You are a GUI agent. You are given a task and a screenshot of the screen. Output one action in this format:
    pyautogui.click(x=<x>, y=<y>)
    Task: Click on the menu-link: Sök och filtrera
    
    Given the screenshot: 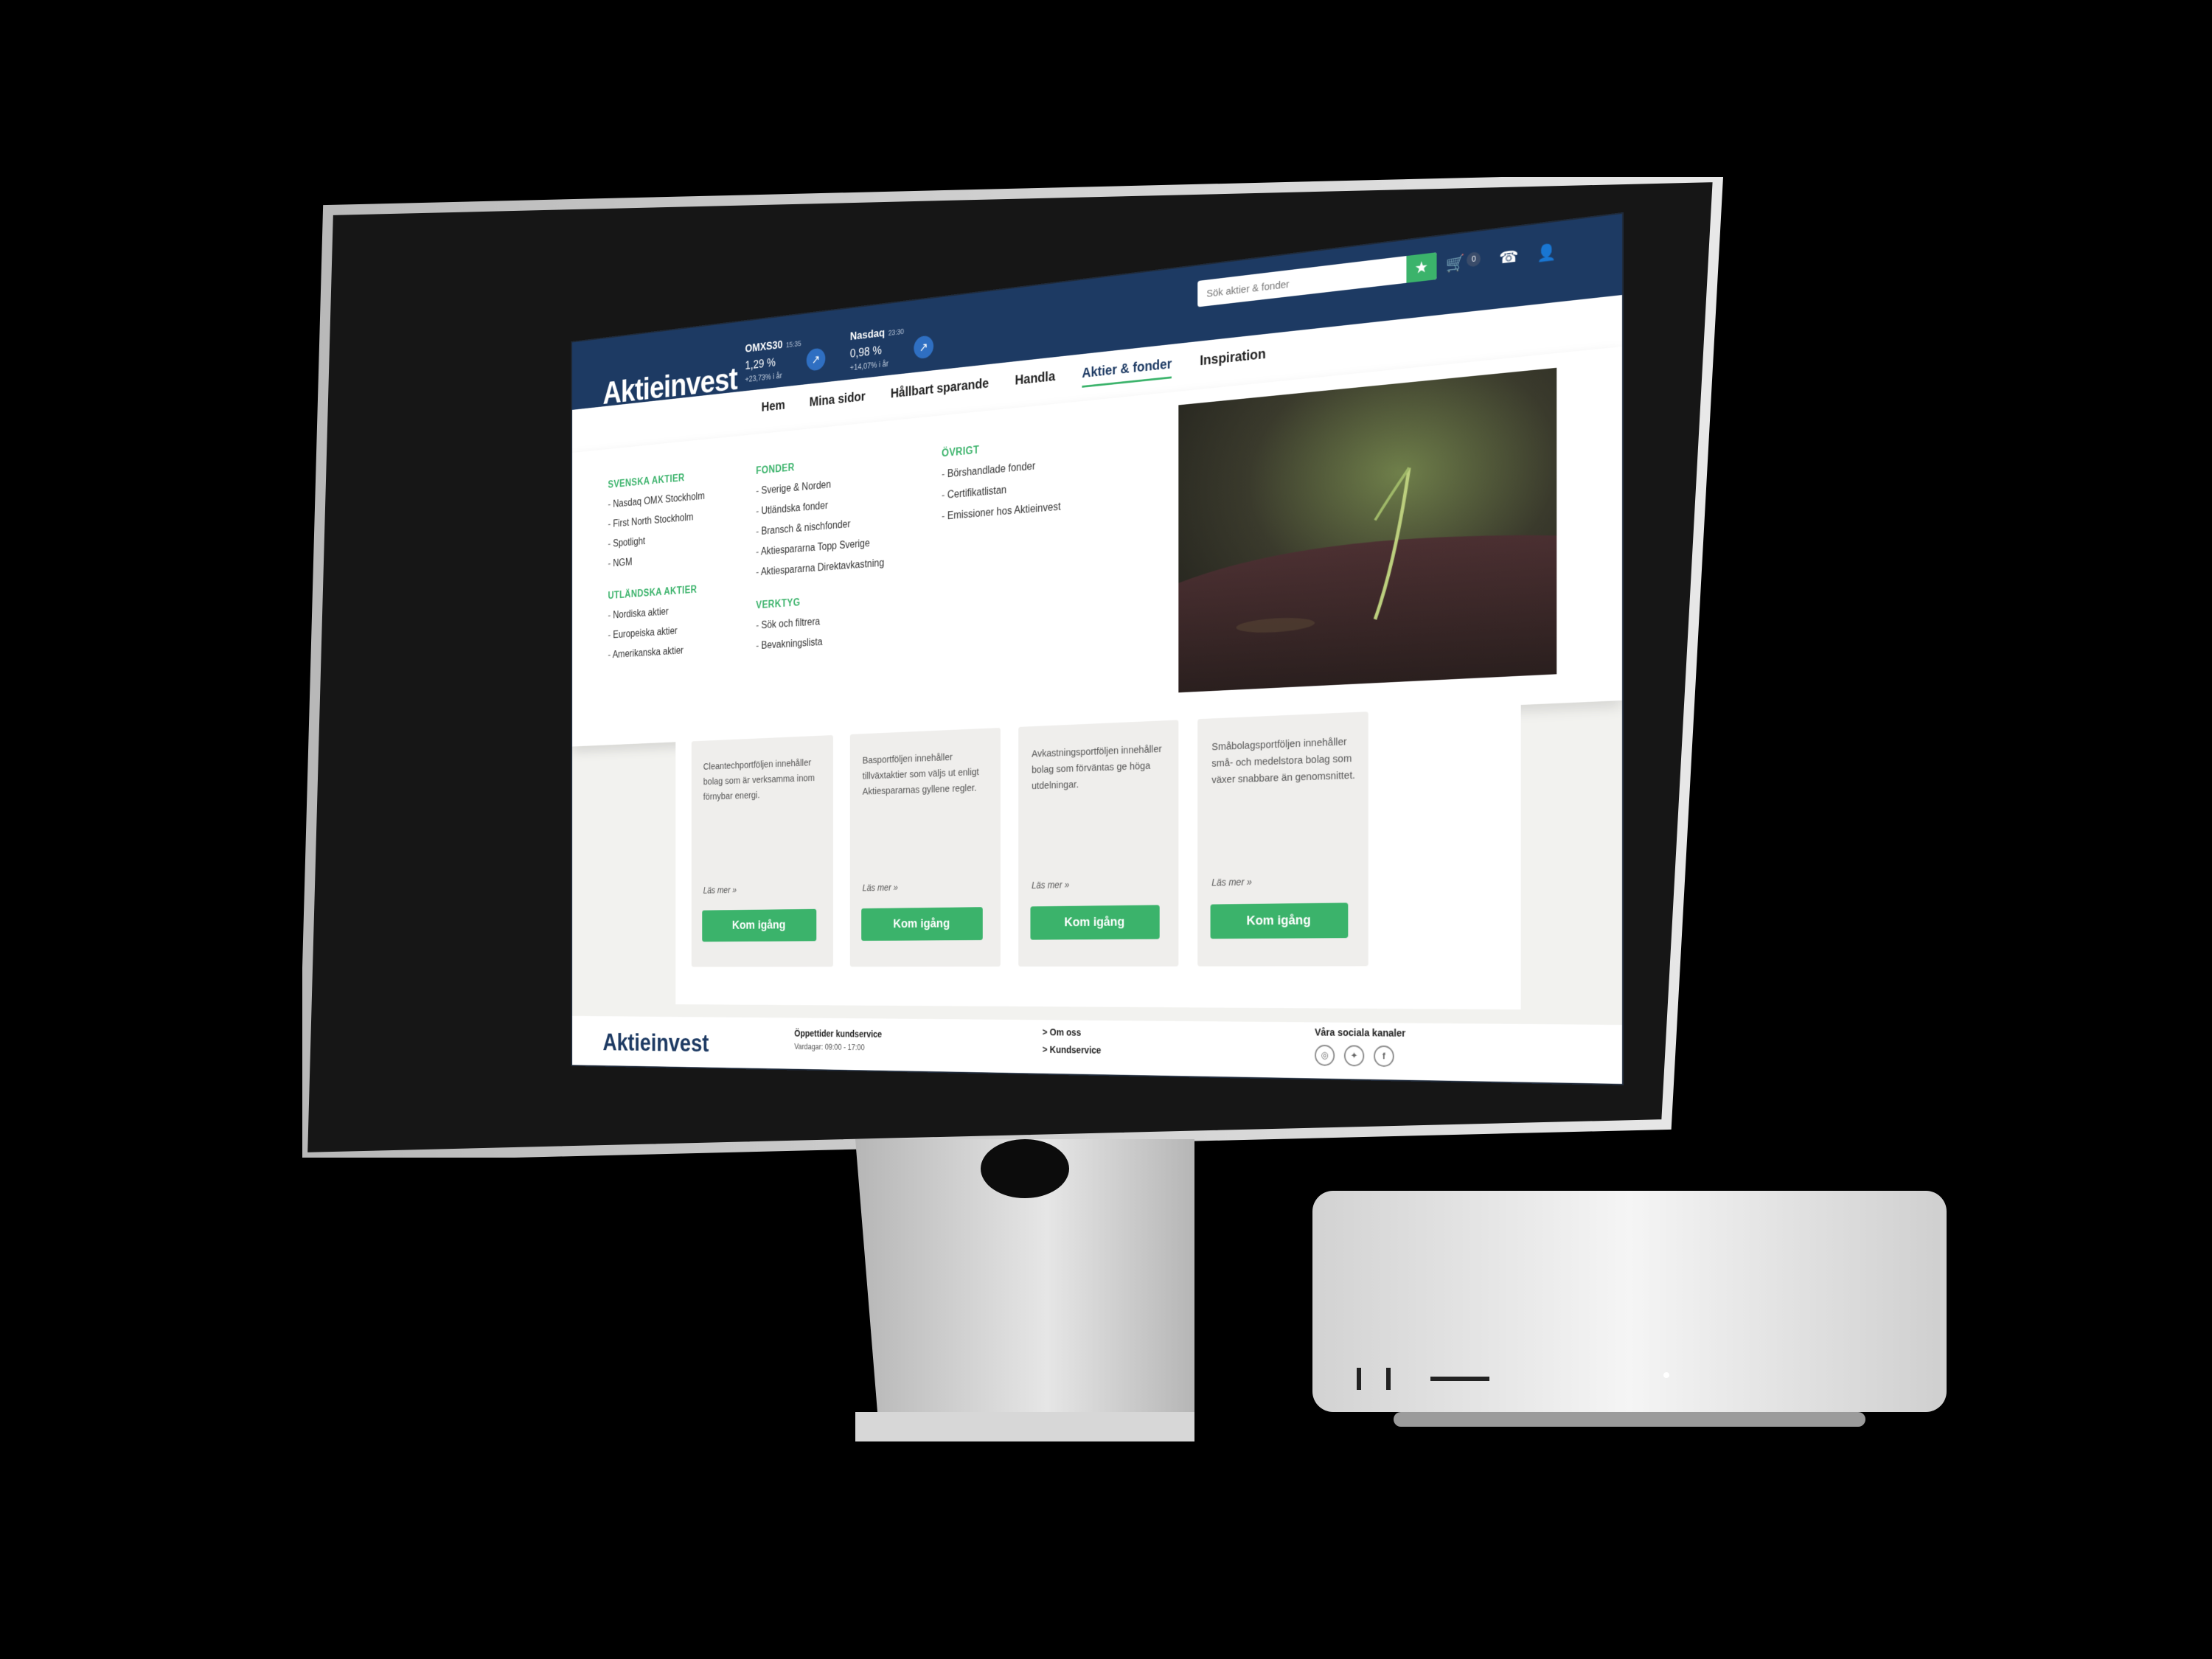 What is the action you would take?
    pyautogui.click(x=820, y=622)
    